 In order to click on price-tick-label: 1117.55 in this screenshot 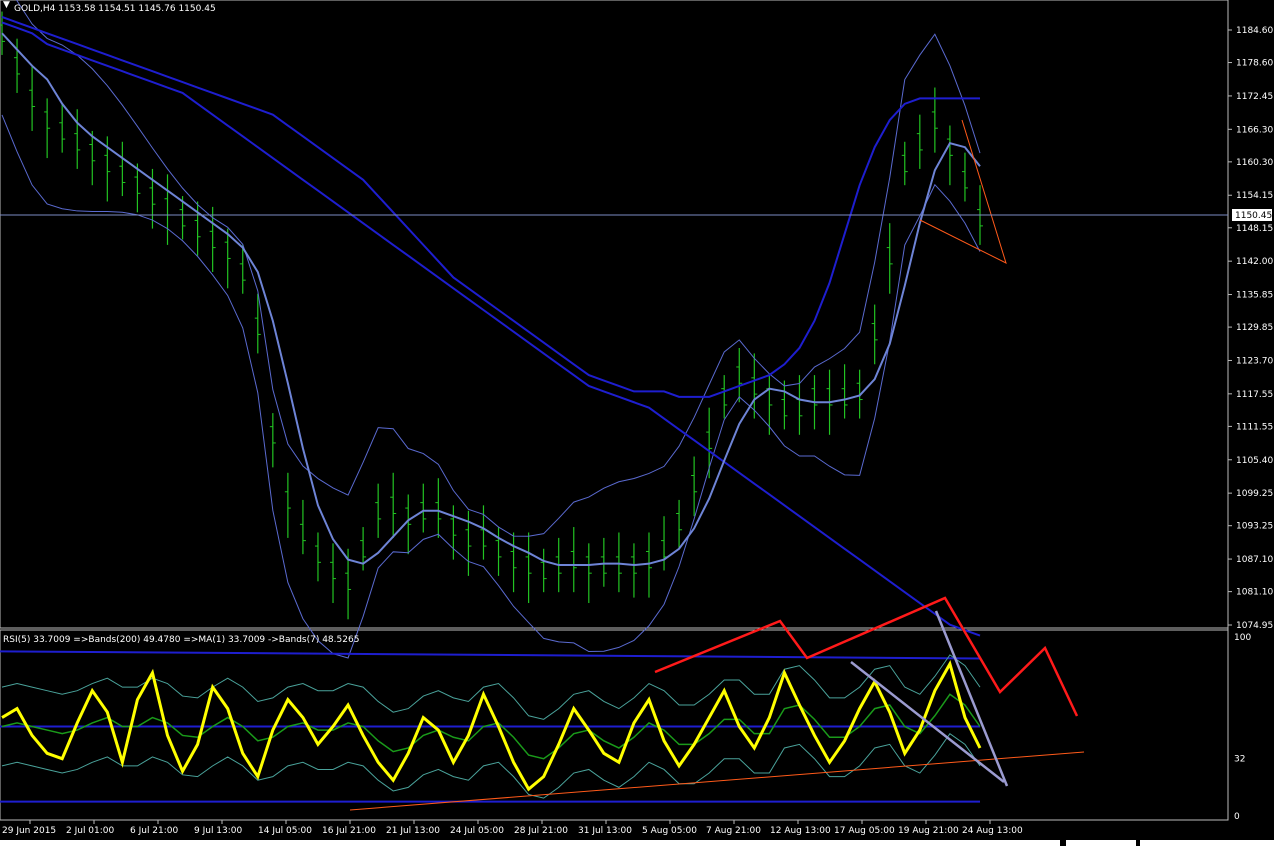, I will do `click(1254, 395)`.